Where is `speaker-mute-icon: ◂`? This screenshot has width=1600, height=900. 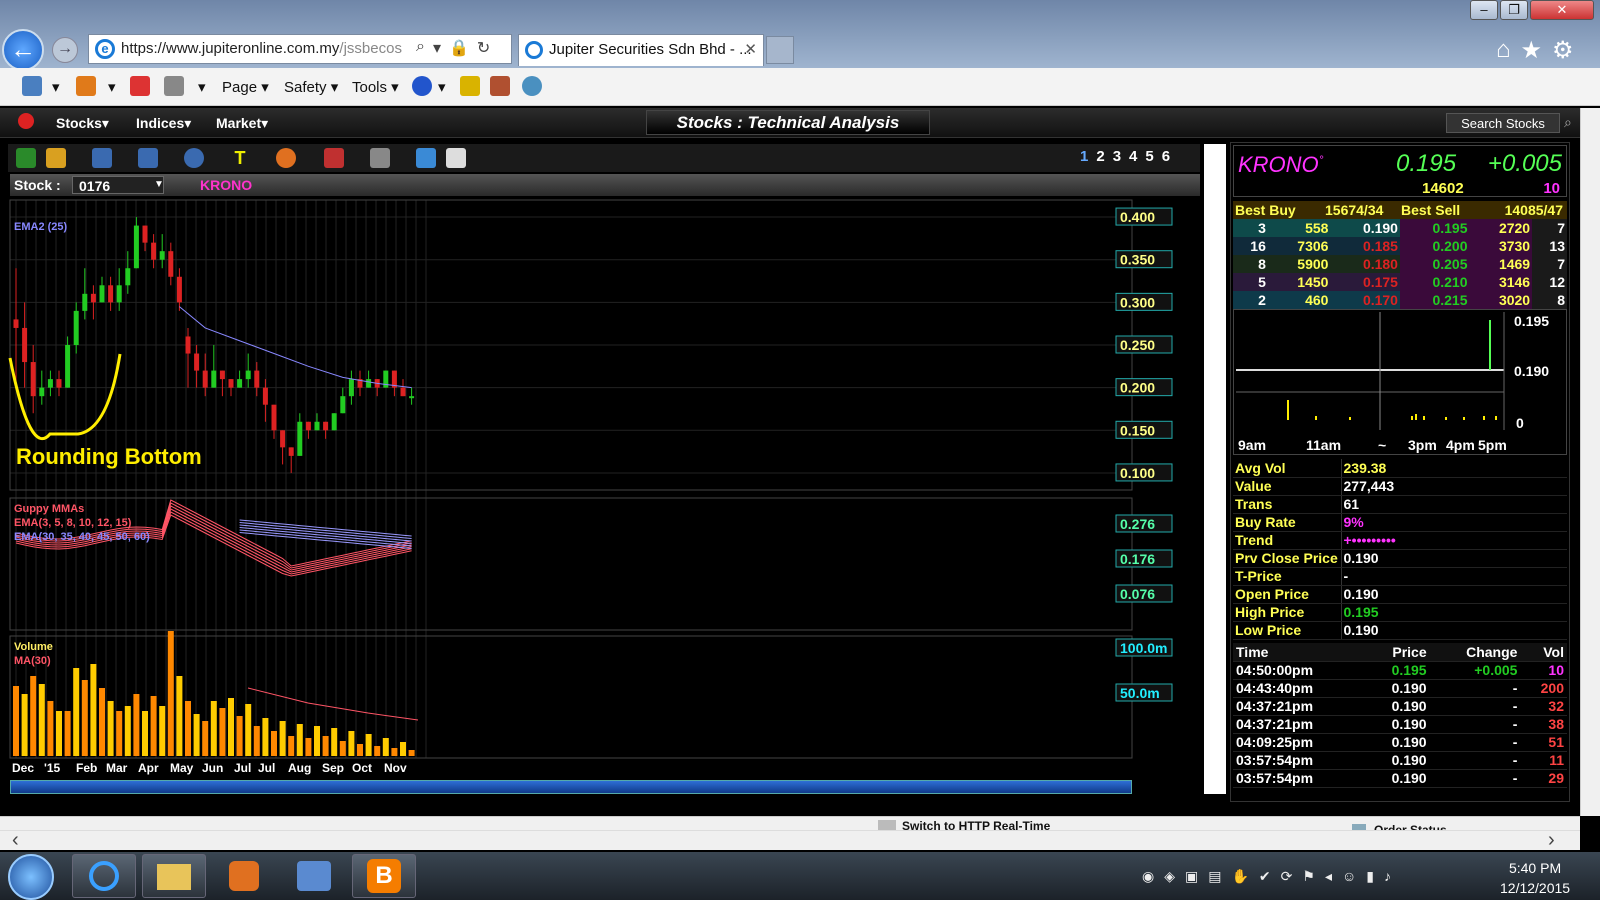 speaker-mute-icon: ◂ is located at coordinates (1328, 876).